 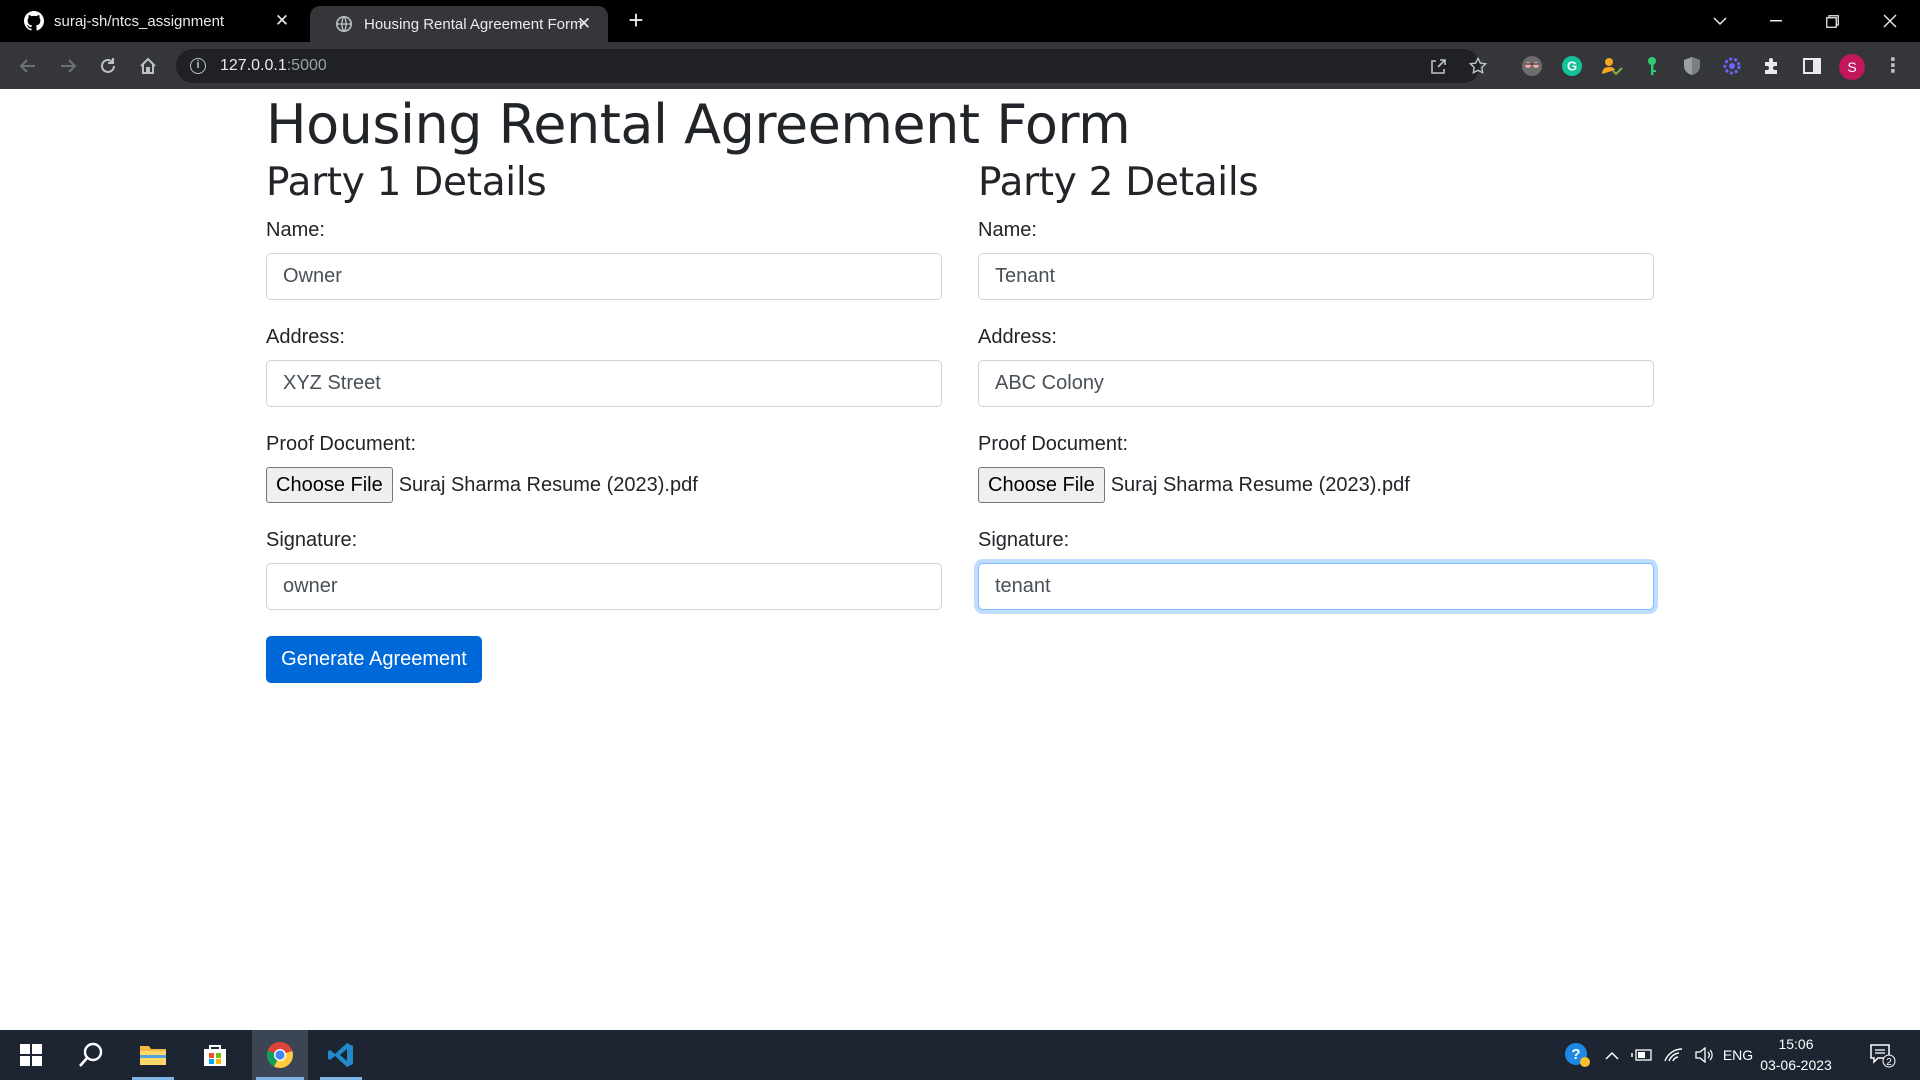 I want to click on wifi-icon, so click(x=1674, y=1055).